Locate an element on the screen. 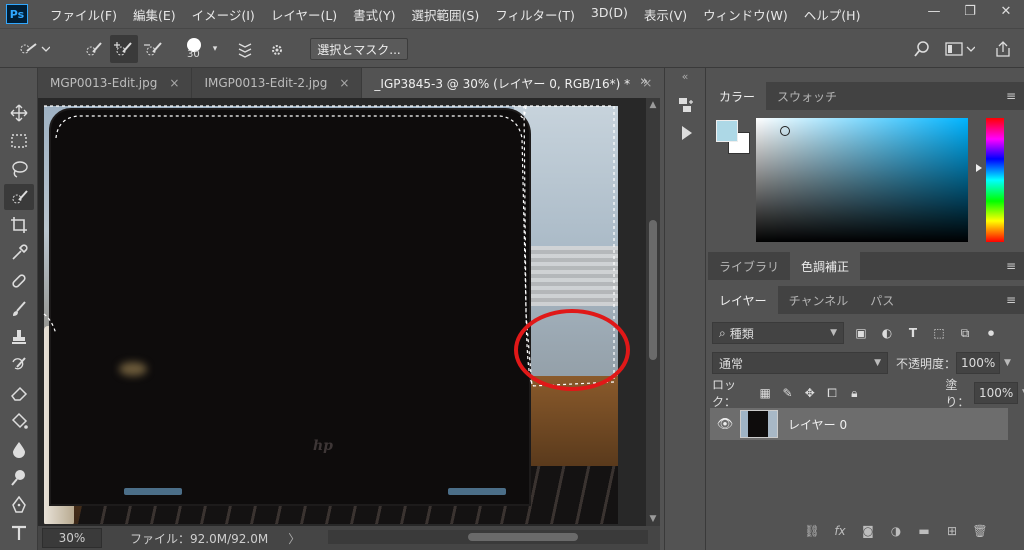  menu-file: ファイル(F) is located at coordinates (83, 14).